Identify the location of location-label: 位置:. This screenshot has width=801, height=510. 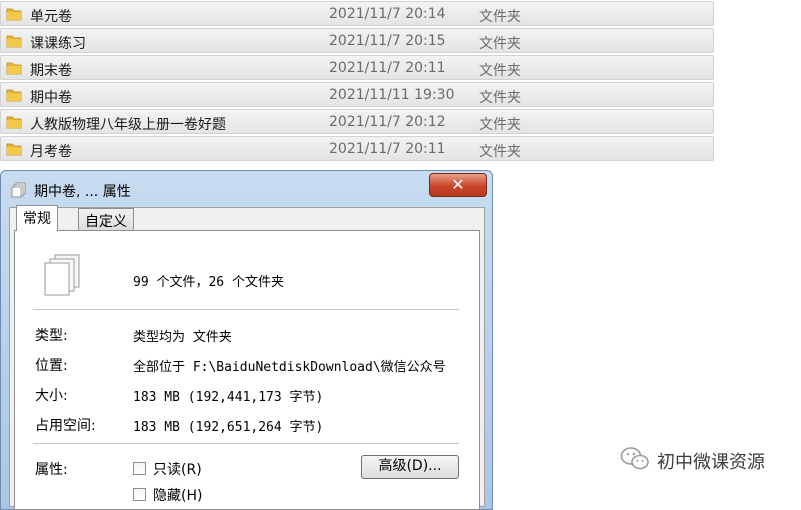
(51, 366).